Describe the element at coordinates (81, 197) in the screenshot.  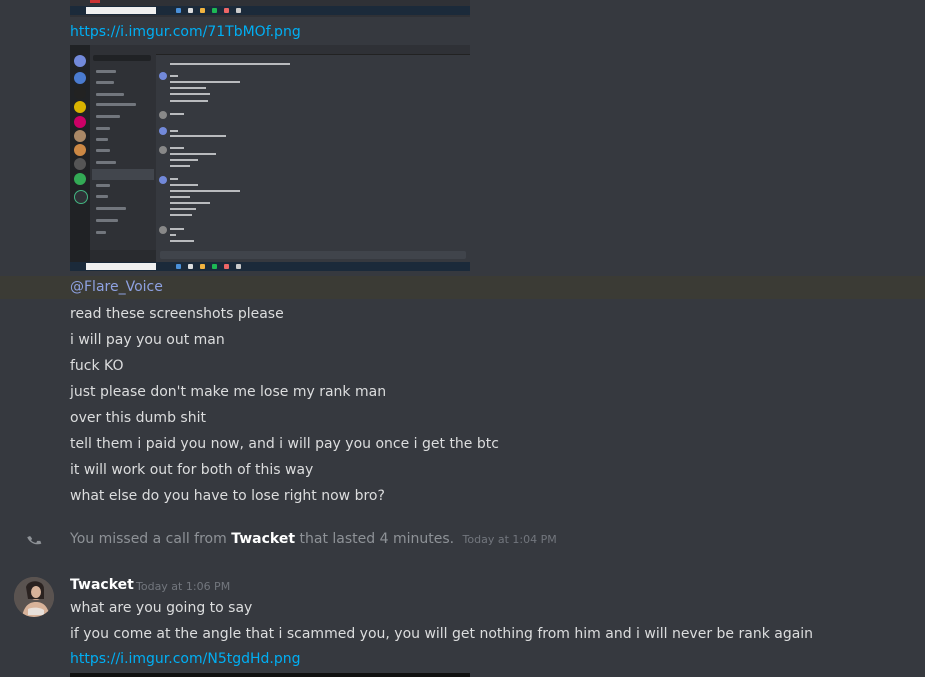
I see `add-server-icon` at that location.